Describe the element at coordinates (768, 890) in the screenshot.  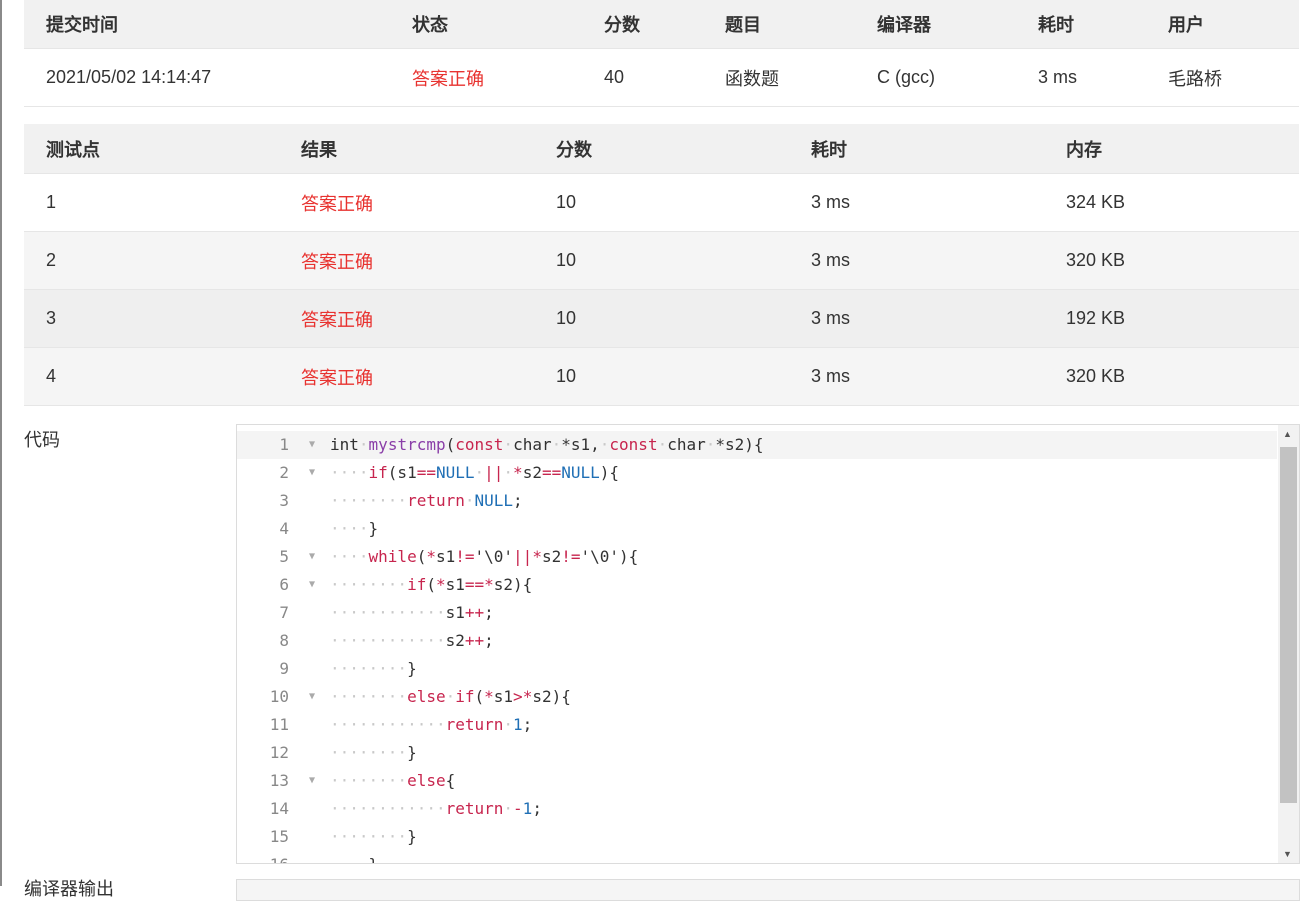
I see `compiler-output-box` at that location.